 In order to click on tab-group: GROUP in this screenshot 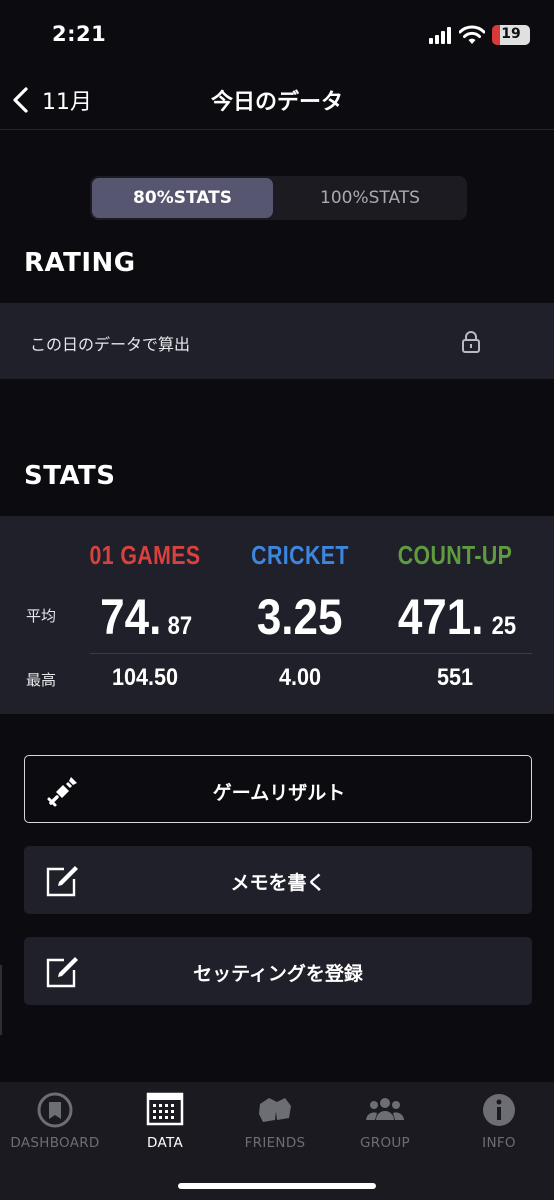, I will do `click(385, 1125)`.